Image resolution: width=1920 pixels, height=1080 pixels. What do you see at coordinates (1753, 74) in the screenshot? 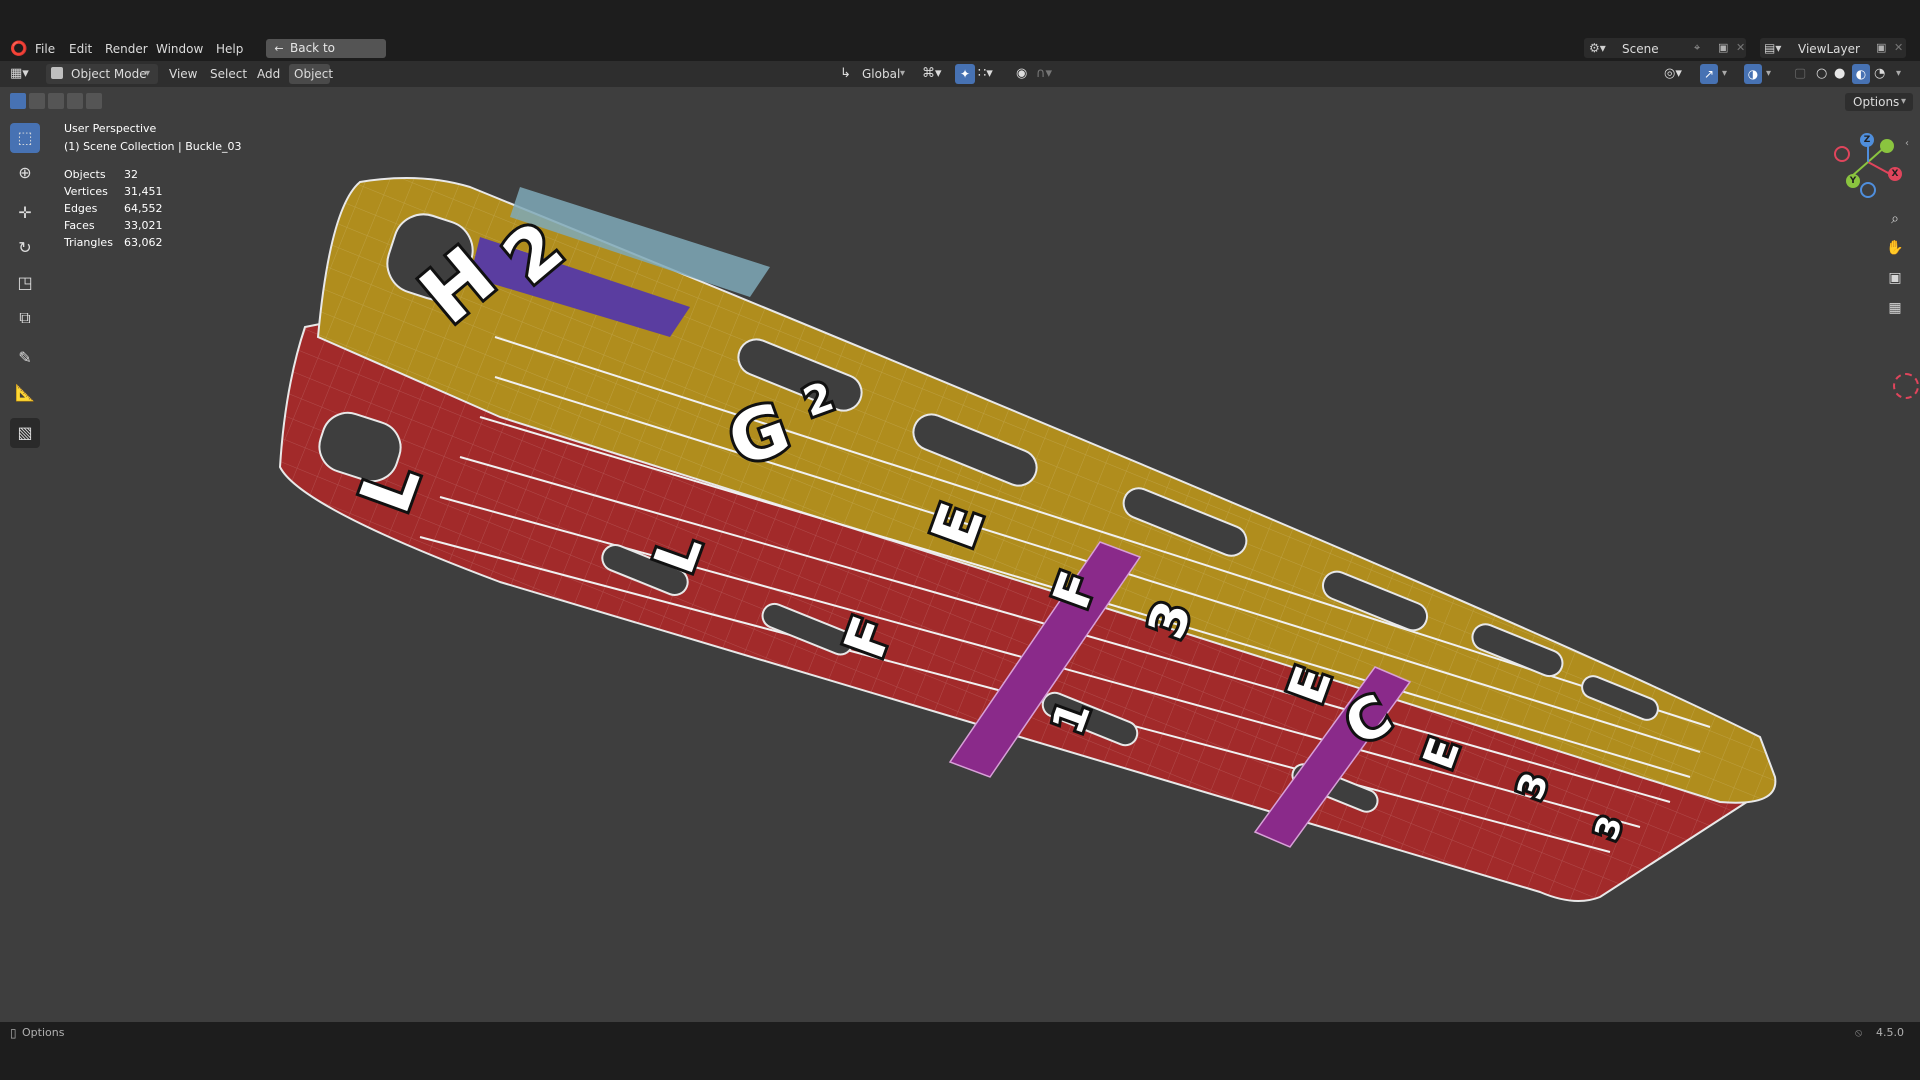
I see `overlays-toggle-icon: ◑` at bounding box center [1753, 74].